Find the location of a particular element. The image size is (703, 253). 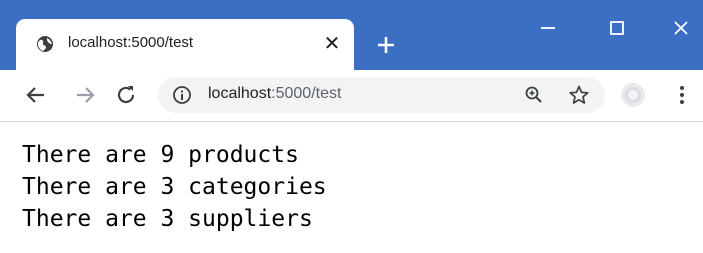

url-text: localhost:5000/test is located at coordinates (274, 94).